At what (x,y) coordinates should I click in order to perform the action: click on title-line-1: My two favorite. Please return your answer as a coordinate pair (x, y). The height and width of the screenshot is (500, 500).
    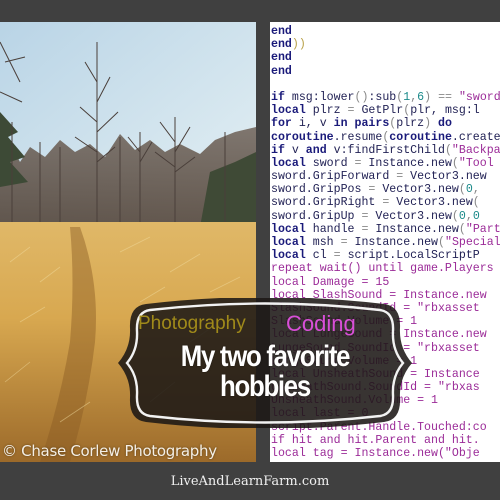
    Looking at the image, I should click on (265, 356).